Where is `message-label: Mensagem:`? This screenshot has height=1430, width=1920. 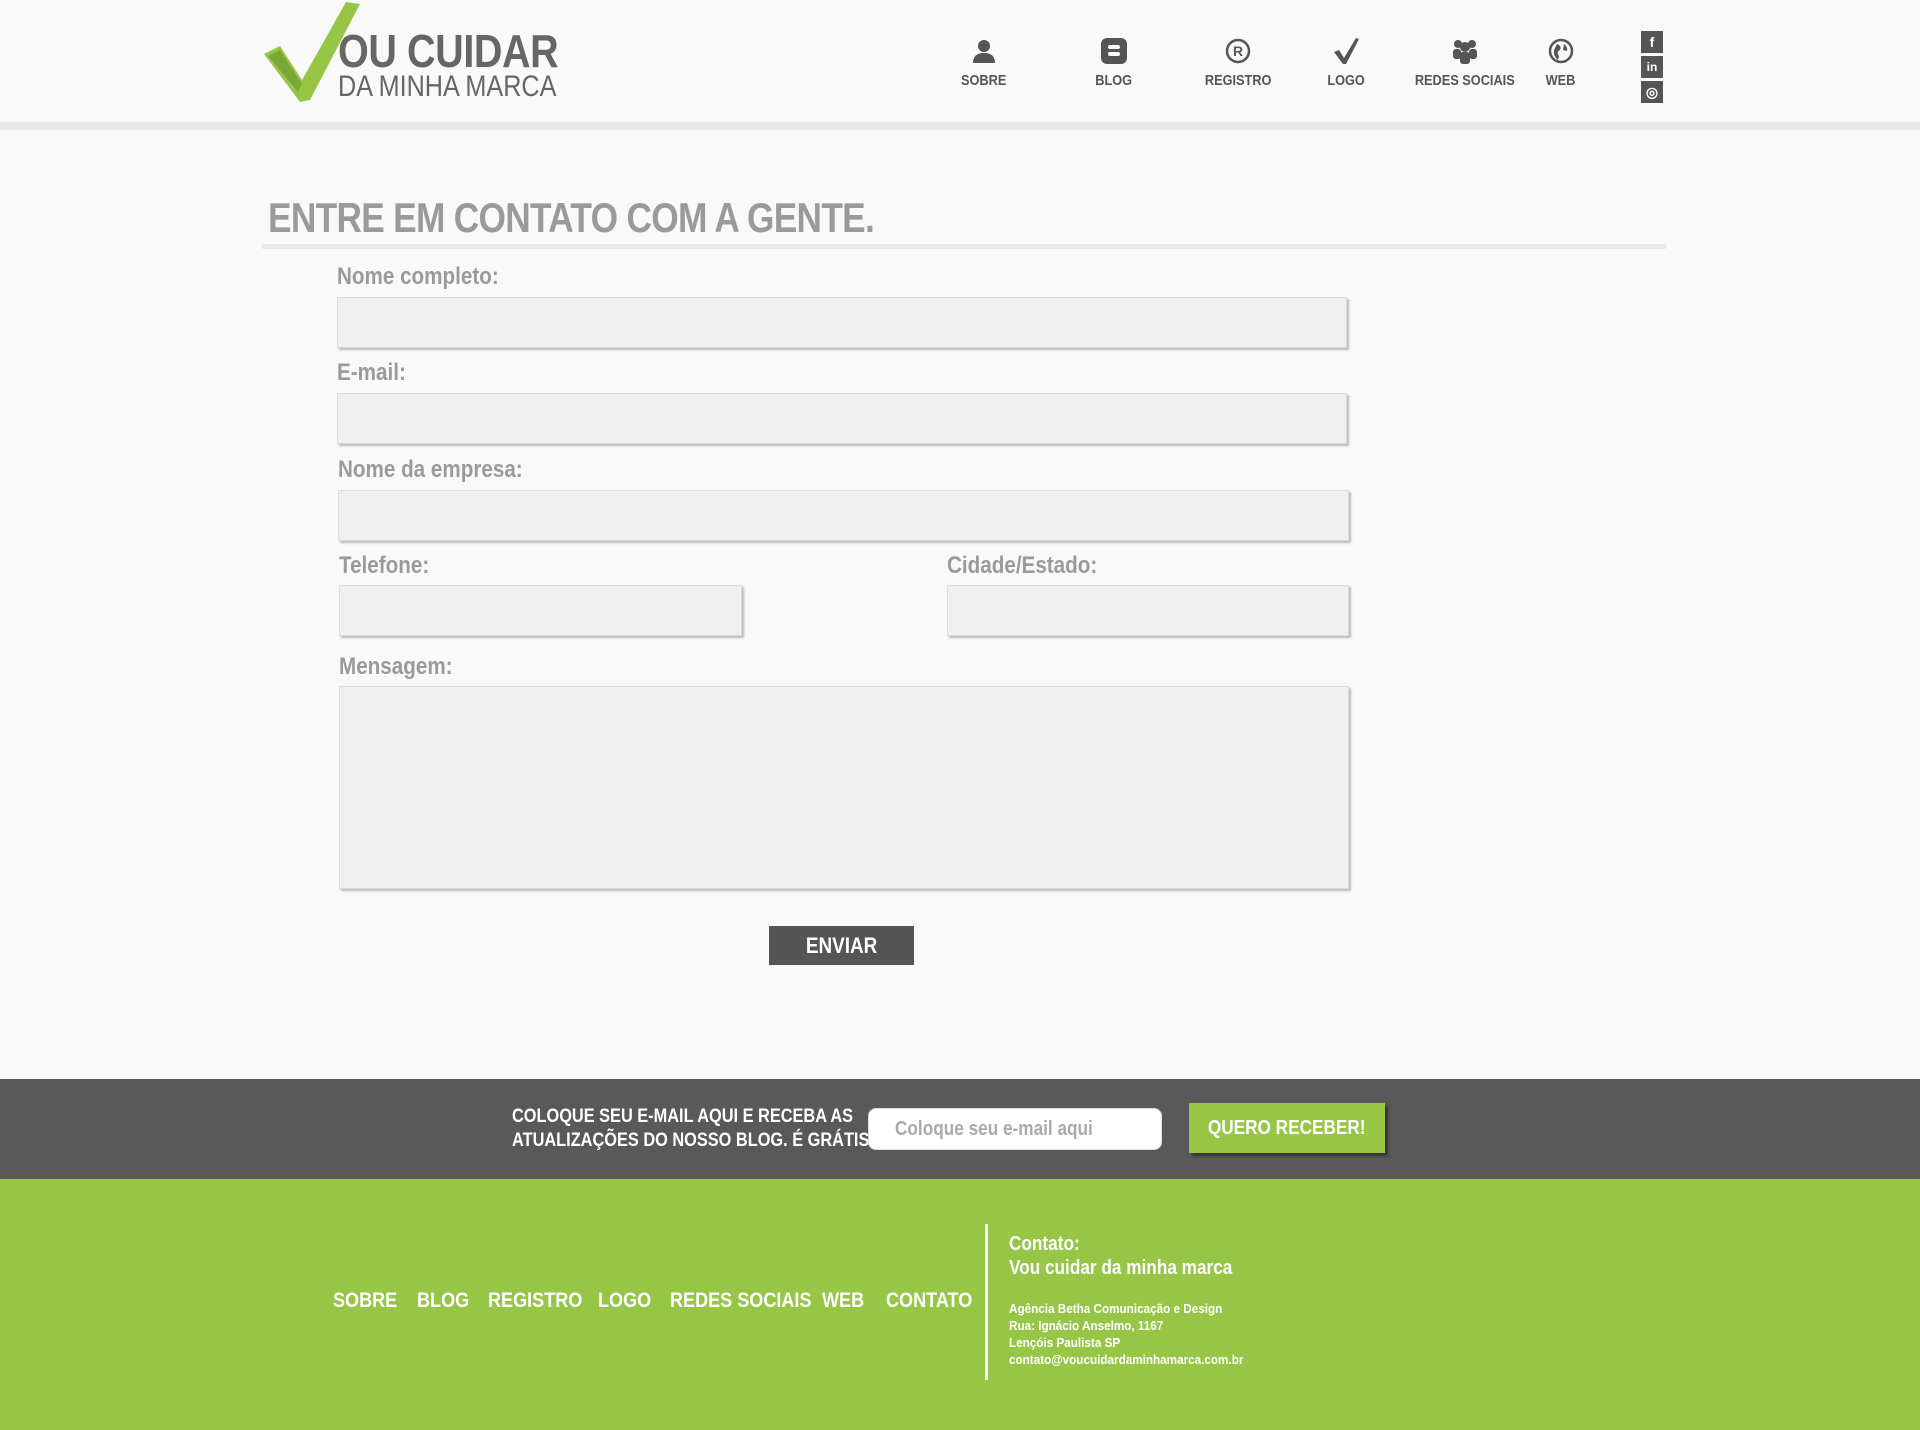 message-label: Mensagem: is located at coordinates (396, 666).